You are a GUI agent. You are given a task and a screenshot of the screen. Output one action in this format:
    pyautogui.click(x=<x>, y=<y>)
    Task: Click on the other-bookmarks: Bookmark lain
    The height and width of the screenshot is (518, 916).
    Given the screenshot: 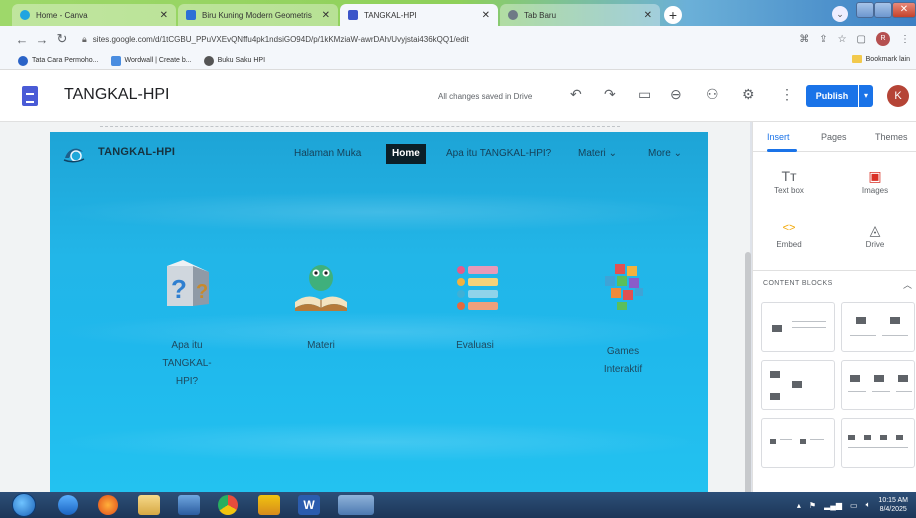 What is the action you would take?
    pyautogui.click(x=880, y=59)
    